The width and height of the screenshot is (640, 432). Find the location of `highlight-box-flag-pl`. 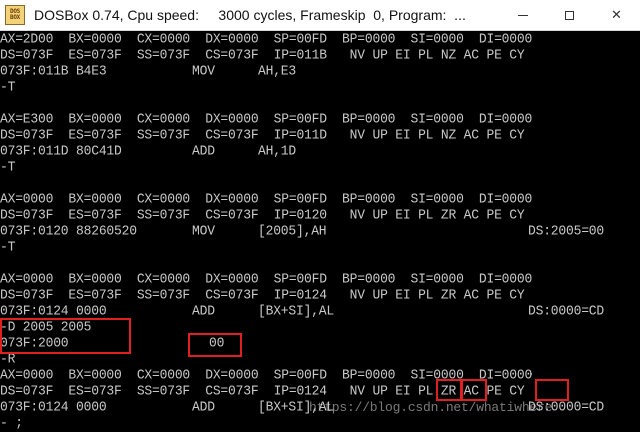

highlight-box-flag-pl is located at coordinates (449, 390).